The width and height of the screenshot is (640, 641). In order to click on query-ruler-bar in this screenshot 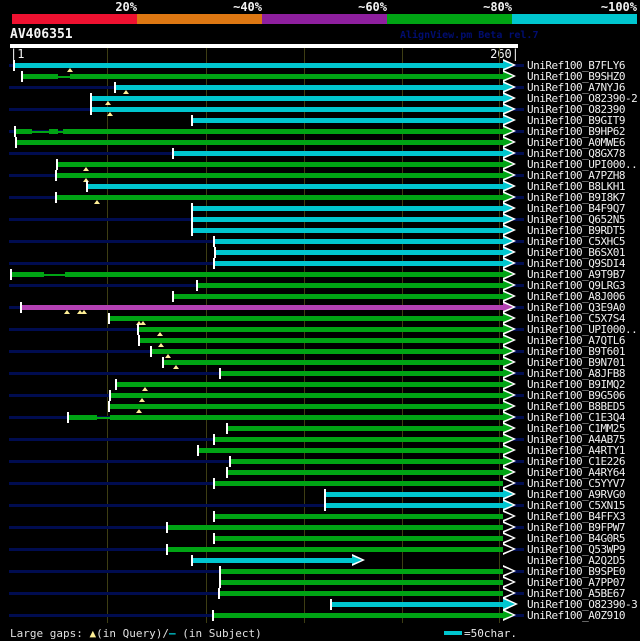, I will do `click(264, 46)`.